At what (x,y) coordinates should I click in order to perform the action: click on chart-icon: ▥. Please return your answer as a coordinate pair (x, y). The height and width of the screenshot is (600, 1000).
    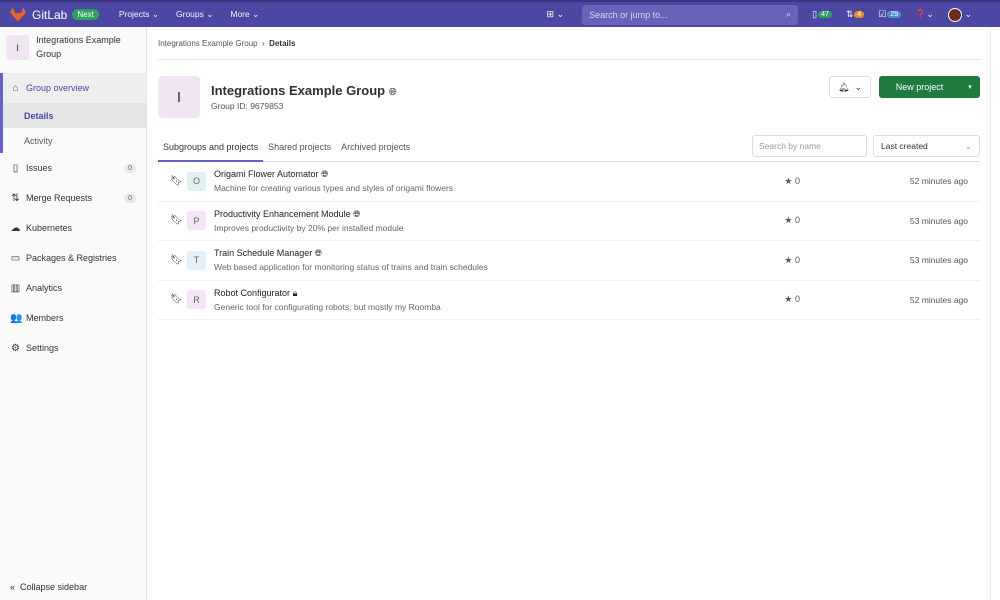
    Looking at the image, I should click on (15, 288).